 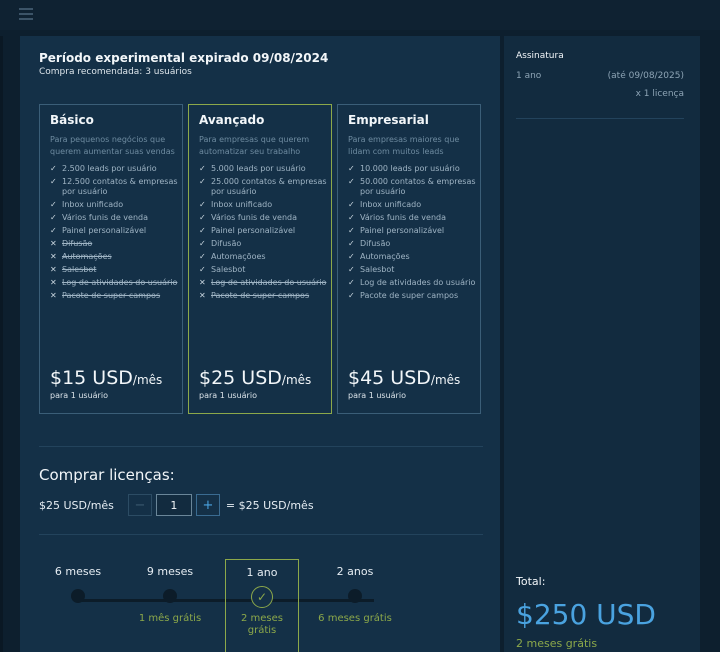 What do you see at coordinates (355, 571) in the screenshot?
I see `period-label: 2 anos` at bounding box center [355, 571].